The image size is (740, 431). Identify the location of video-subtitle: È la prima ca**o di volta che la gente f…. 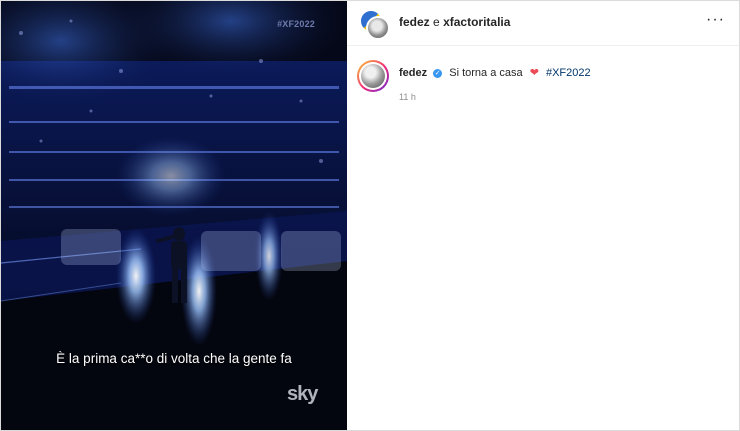
(174, 358).